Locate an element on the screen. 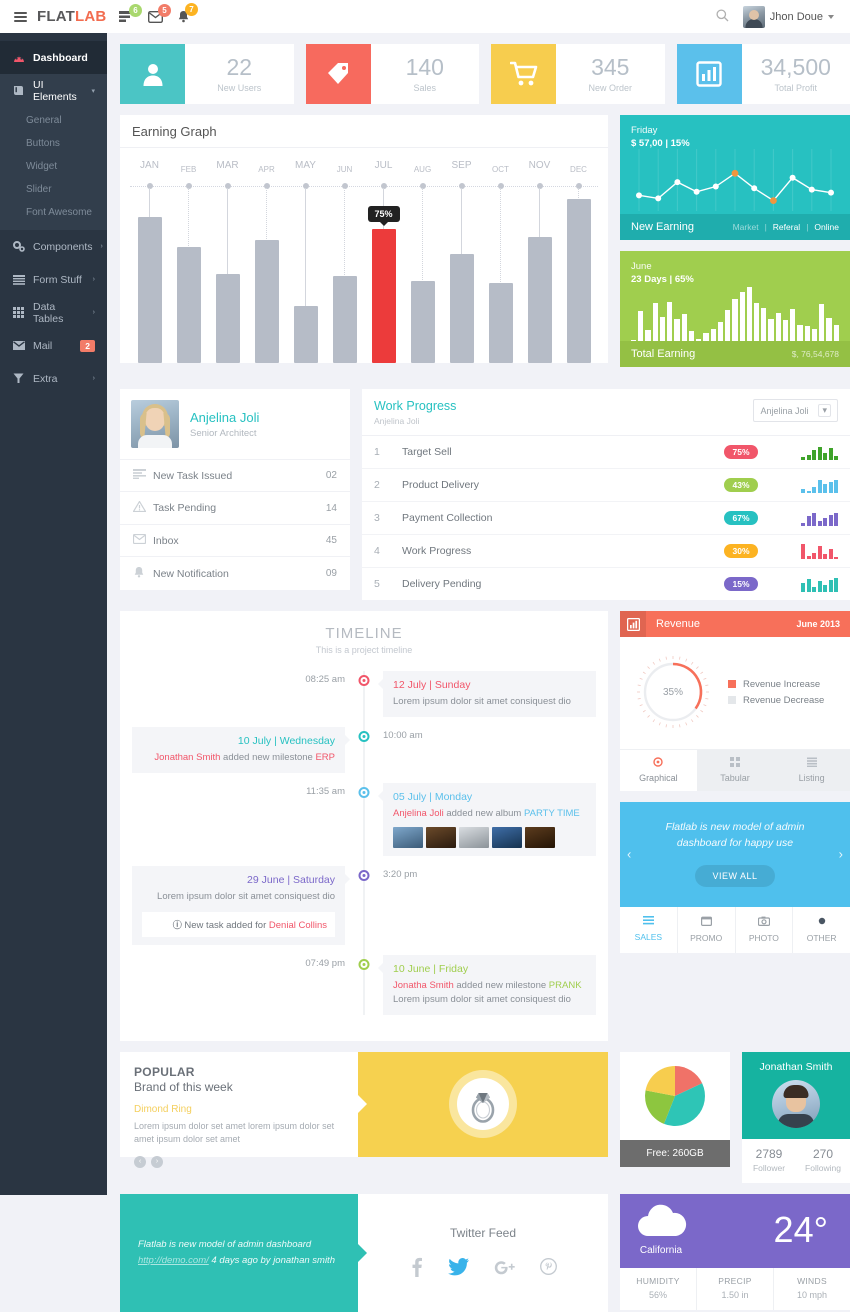 The width and height of the screenshot is (850, 1312). bell-icon: 7 is located at coordinates (183, 16).